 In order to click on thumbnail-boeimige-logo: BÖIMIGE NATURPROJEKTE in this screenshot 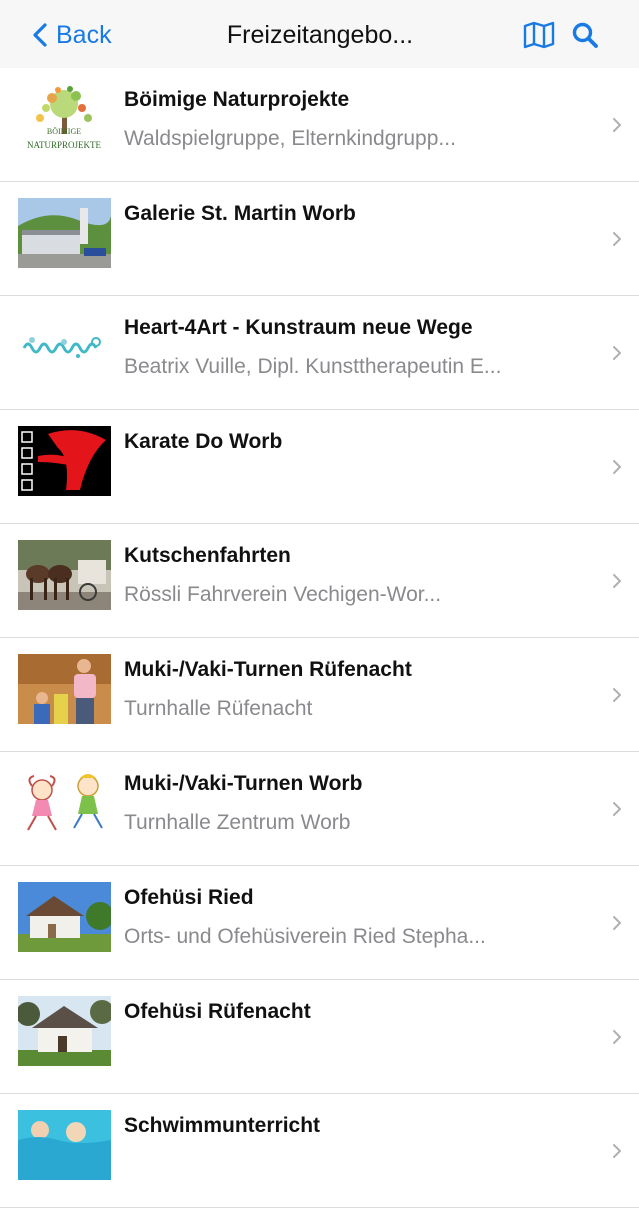, I will do `click(64, 119)`.